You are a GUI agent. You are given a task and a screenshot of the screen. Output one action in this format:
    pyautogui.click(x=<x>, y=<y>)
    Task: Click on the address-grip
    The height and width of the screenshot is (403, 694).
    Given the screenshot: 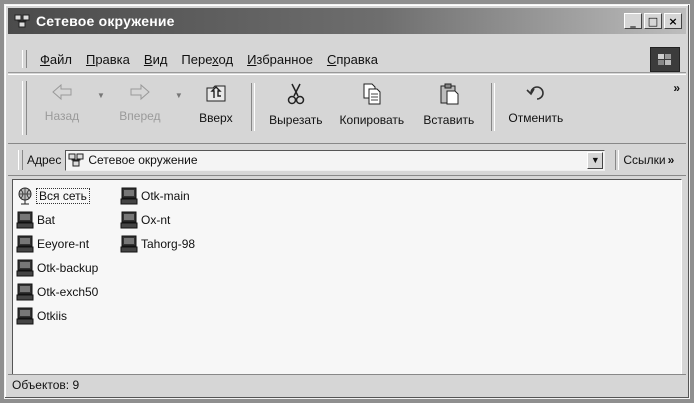 What is the action you would take?
    pyautogui.click(x=20, y=160)
    